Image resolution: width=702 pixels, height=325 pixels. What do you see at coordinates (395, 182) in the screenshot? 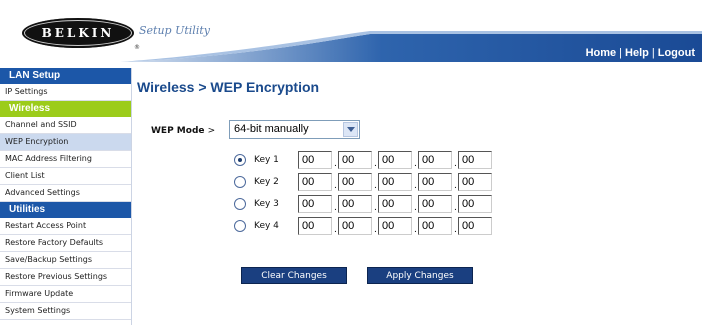
I see `key-2-byte-3: 00` at bounding box center [395, 182].